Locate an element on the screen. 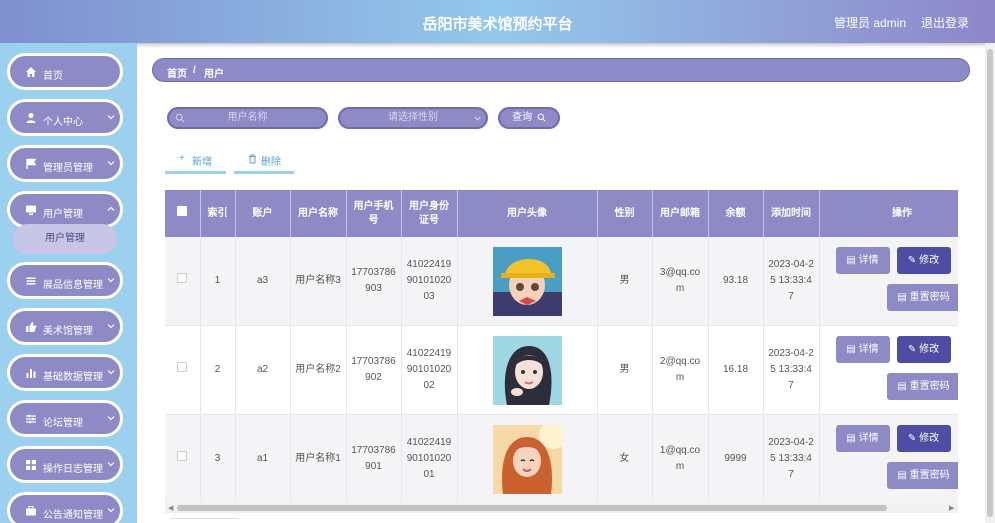 The width and height of the screenshot is (995, 523). row-select-cell is located at coordinates (183, 370).